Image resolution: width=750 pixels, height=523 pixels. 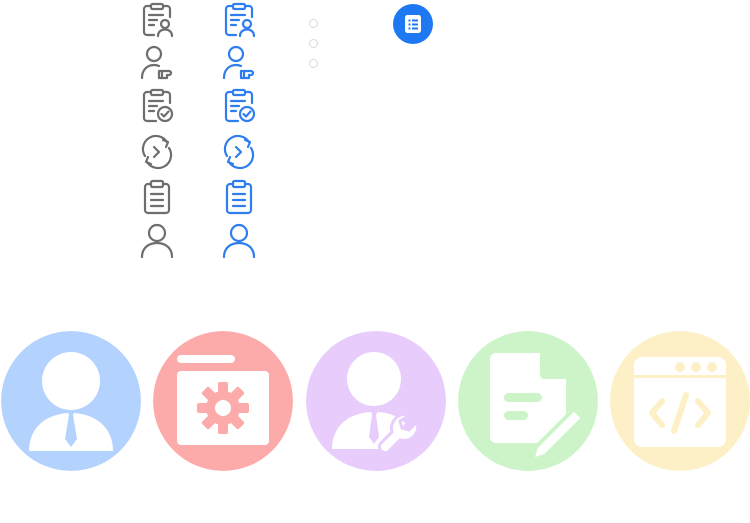 I want to click on clipboard-user-icon-blue, so click(x=239, y=20).